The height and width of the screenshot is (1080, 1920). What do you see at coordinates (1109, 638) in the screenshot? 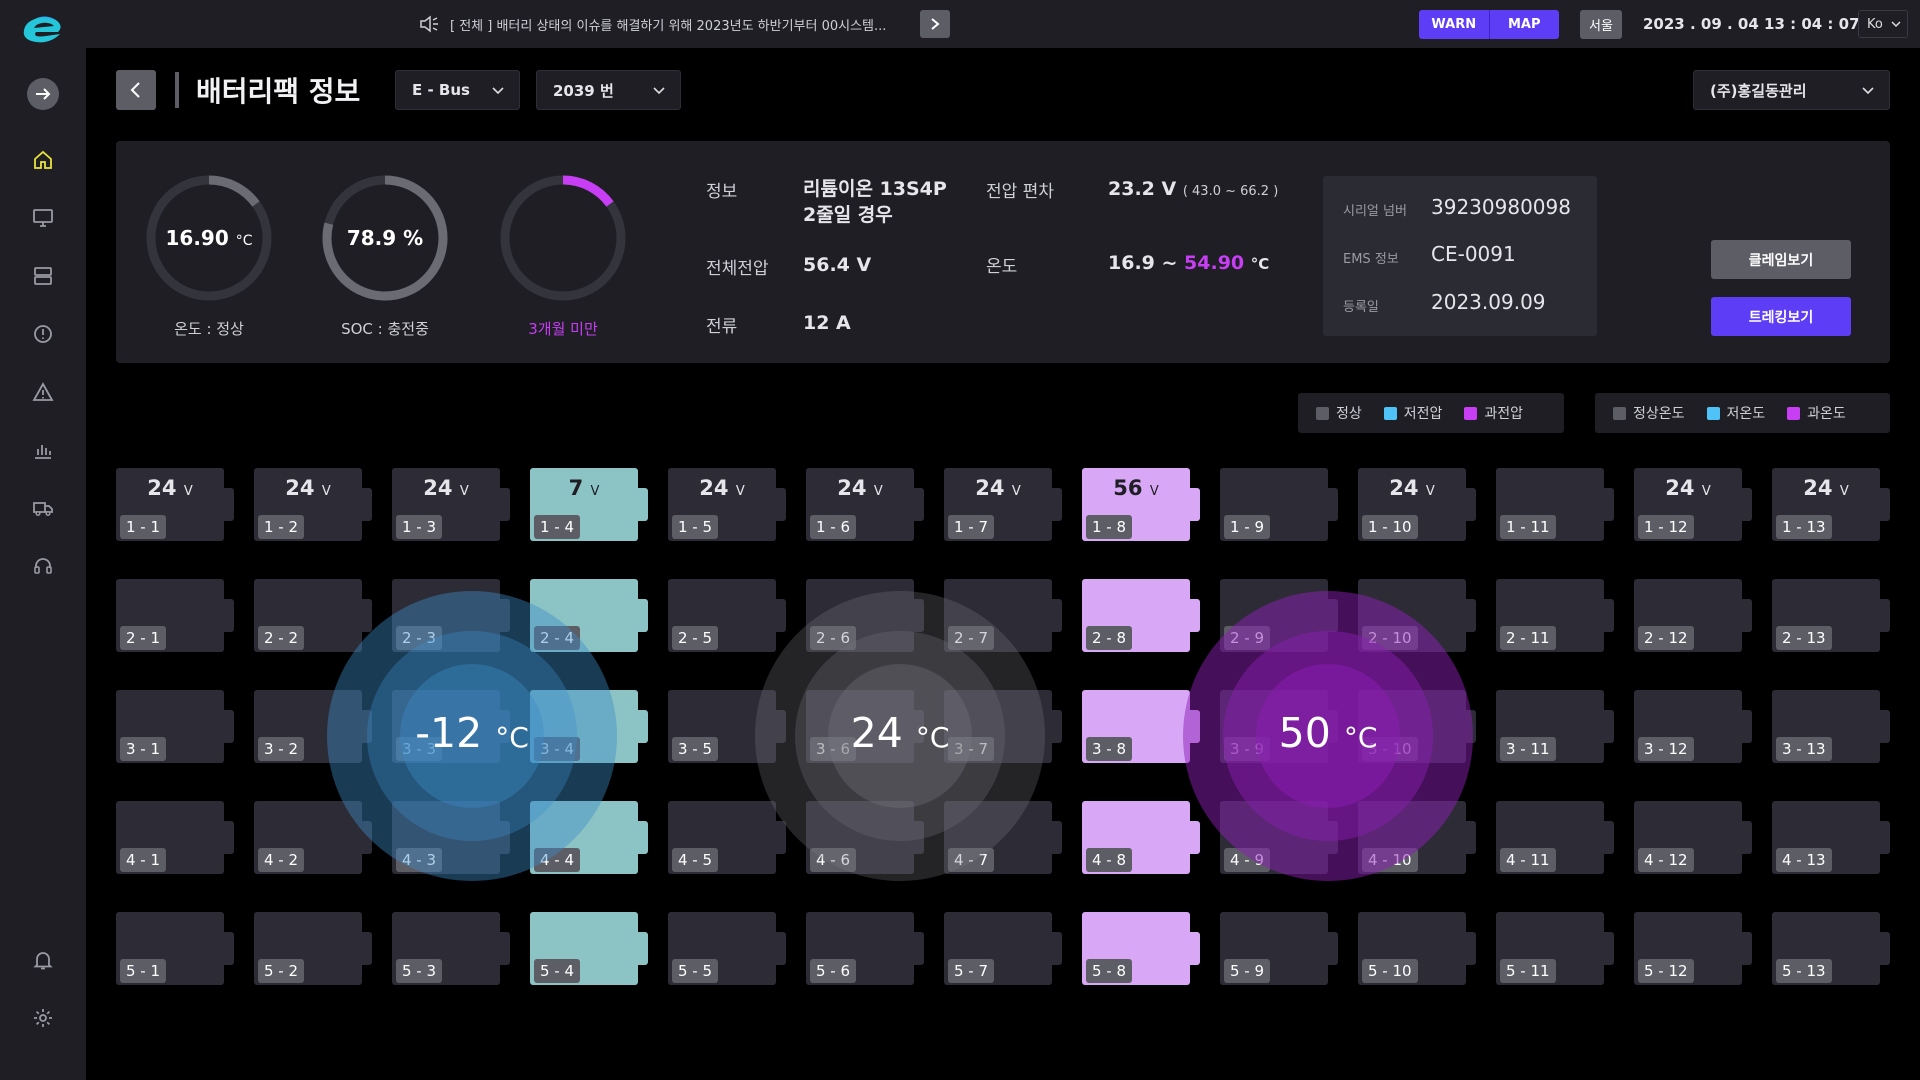
I see `cell-label: 2 - 8` at bounding box center [1109, 638].